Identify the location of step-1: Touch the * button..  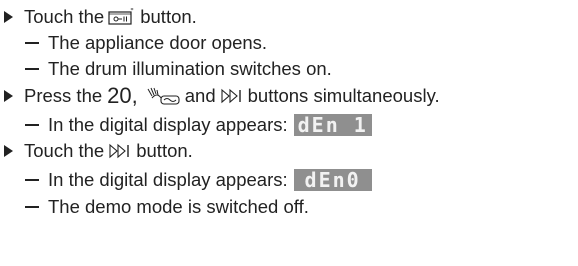
(98, 17).